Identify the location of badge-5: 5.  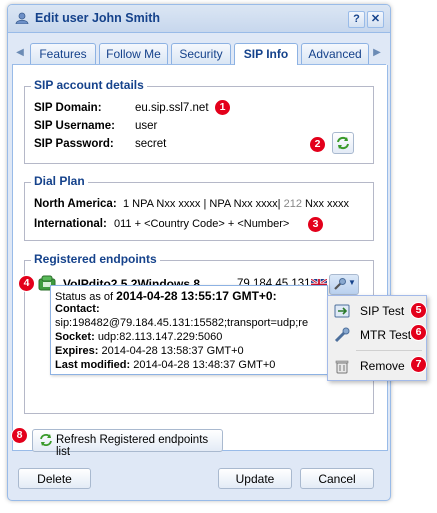
(418, 310).